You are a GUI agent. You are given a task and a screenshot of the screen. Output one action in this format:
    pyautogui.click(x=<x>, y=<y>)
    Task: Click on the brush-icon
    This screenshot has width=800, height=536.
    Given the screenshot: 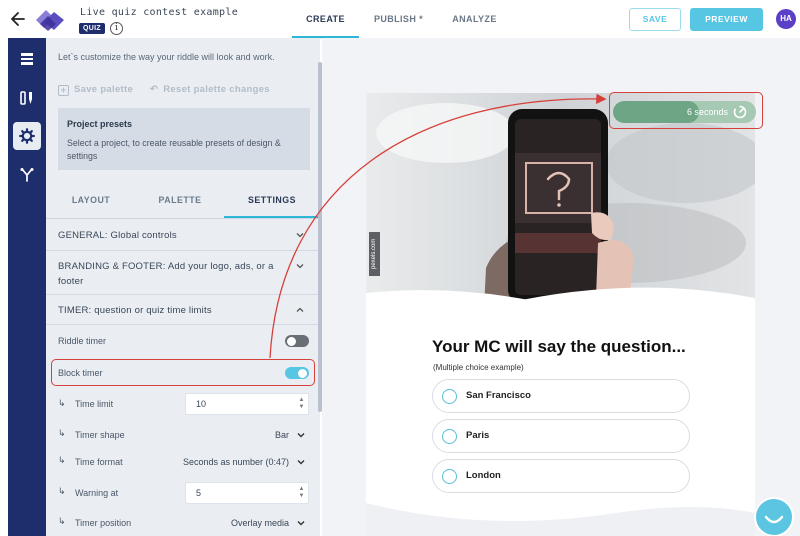 What is the action you would take?
    pyautogui.click(x=26, y=98)
    